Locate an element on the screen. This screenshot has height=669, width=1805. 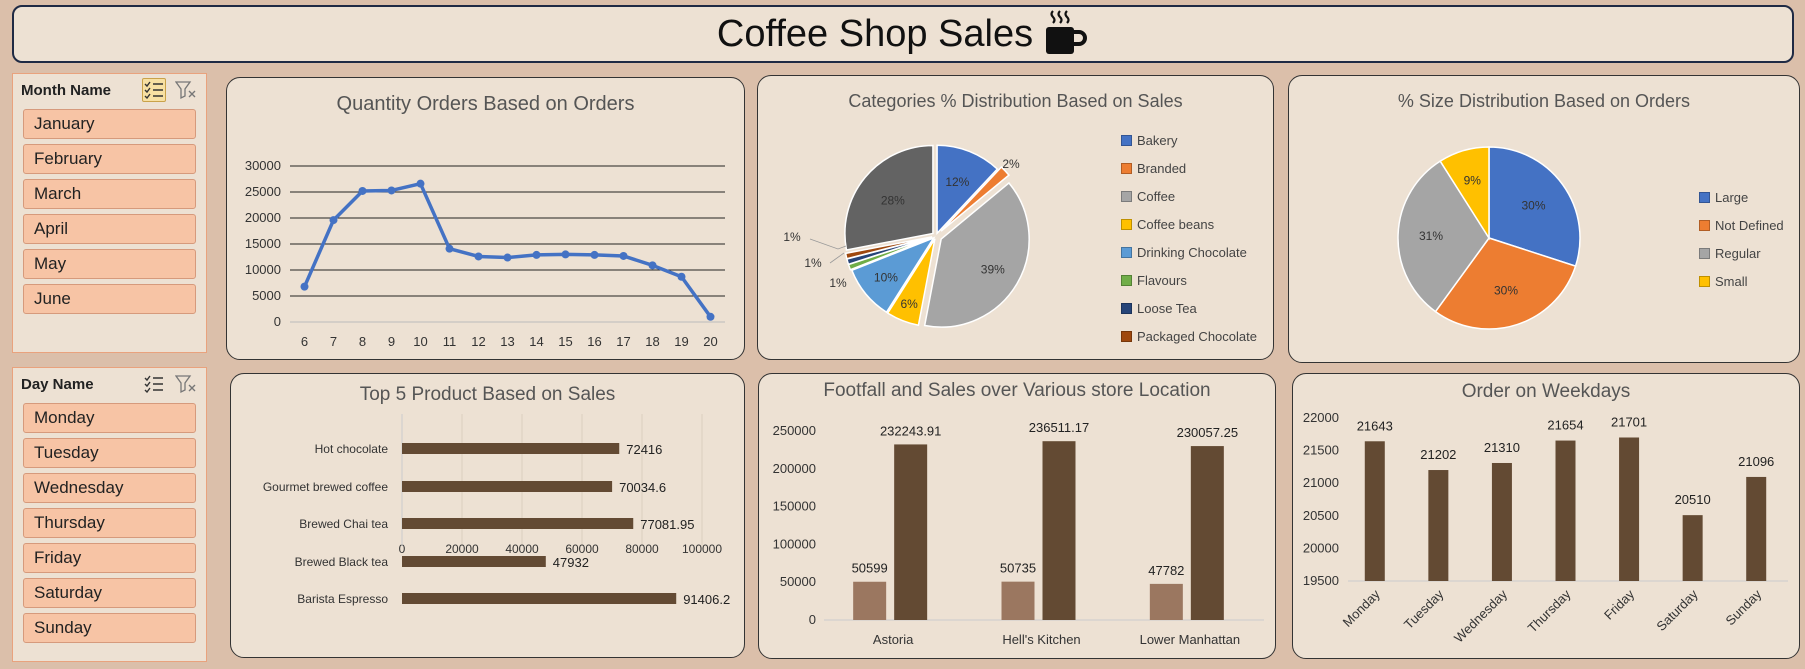
size-legend: Large Not Defined Regular Small is located at coordinates (1741, 239).